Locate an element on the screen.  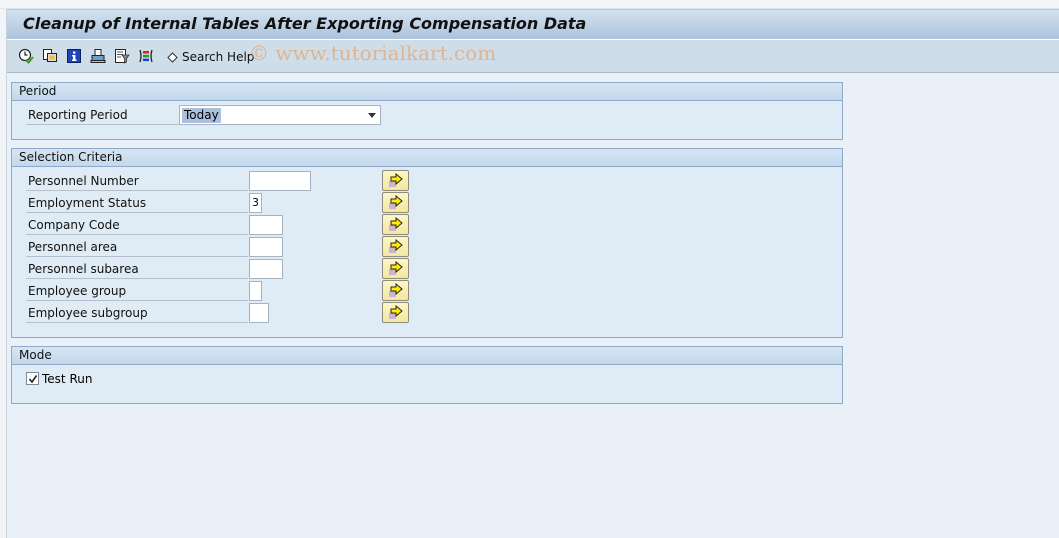
period-group-header: Period is located at coordinates (427, 92).